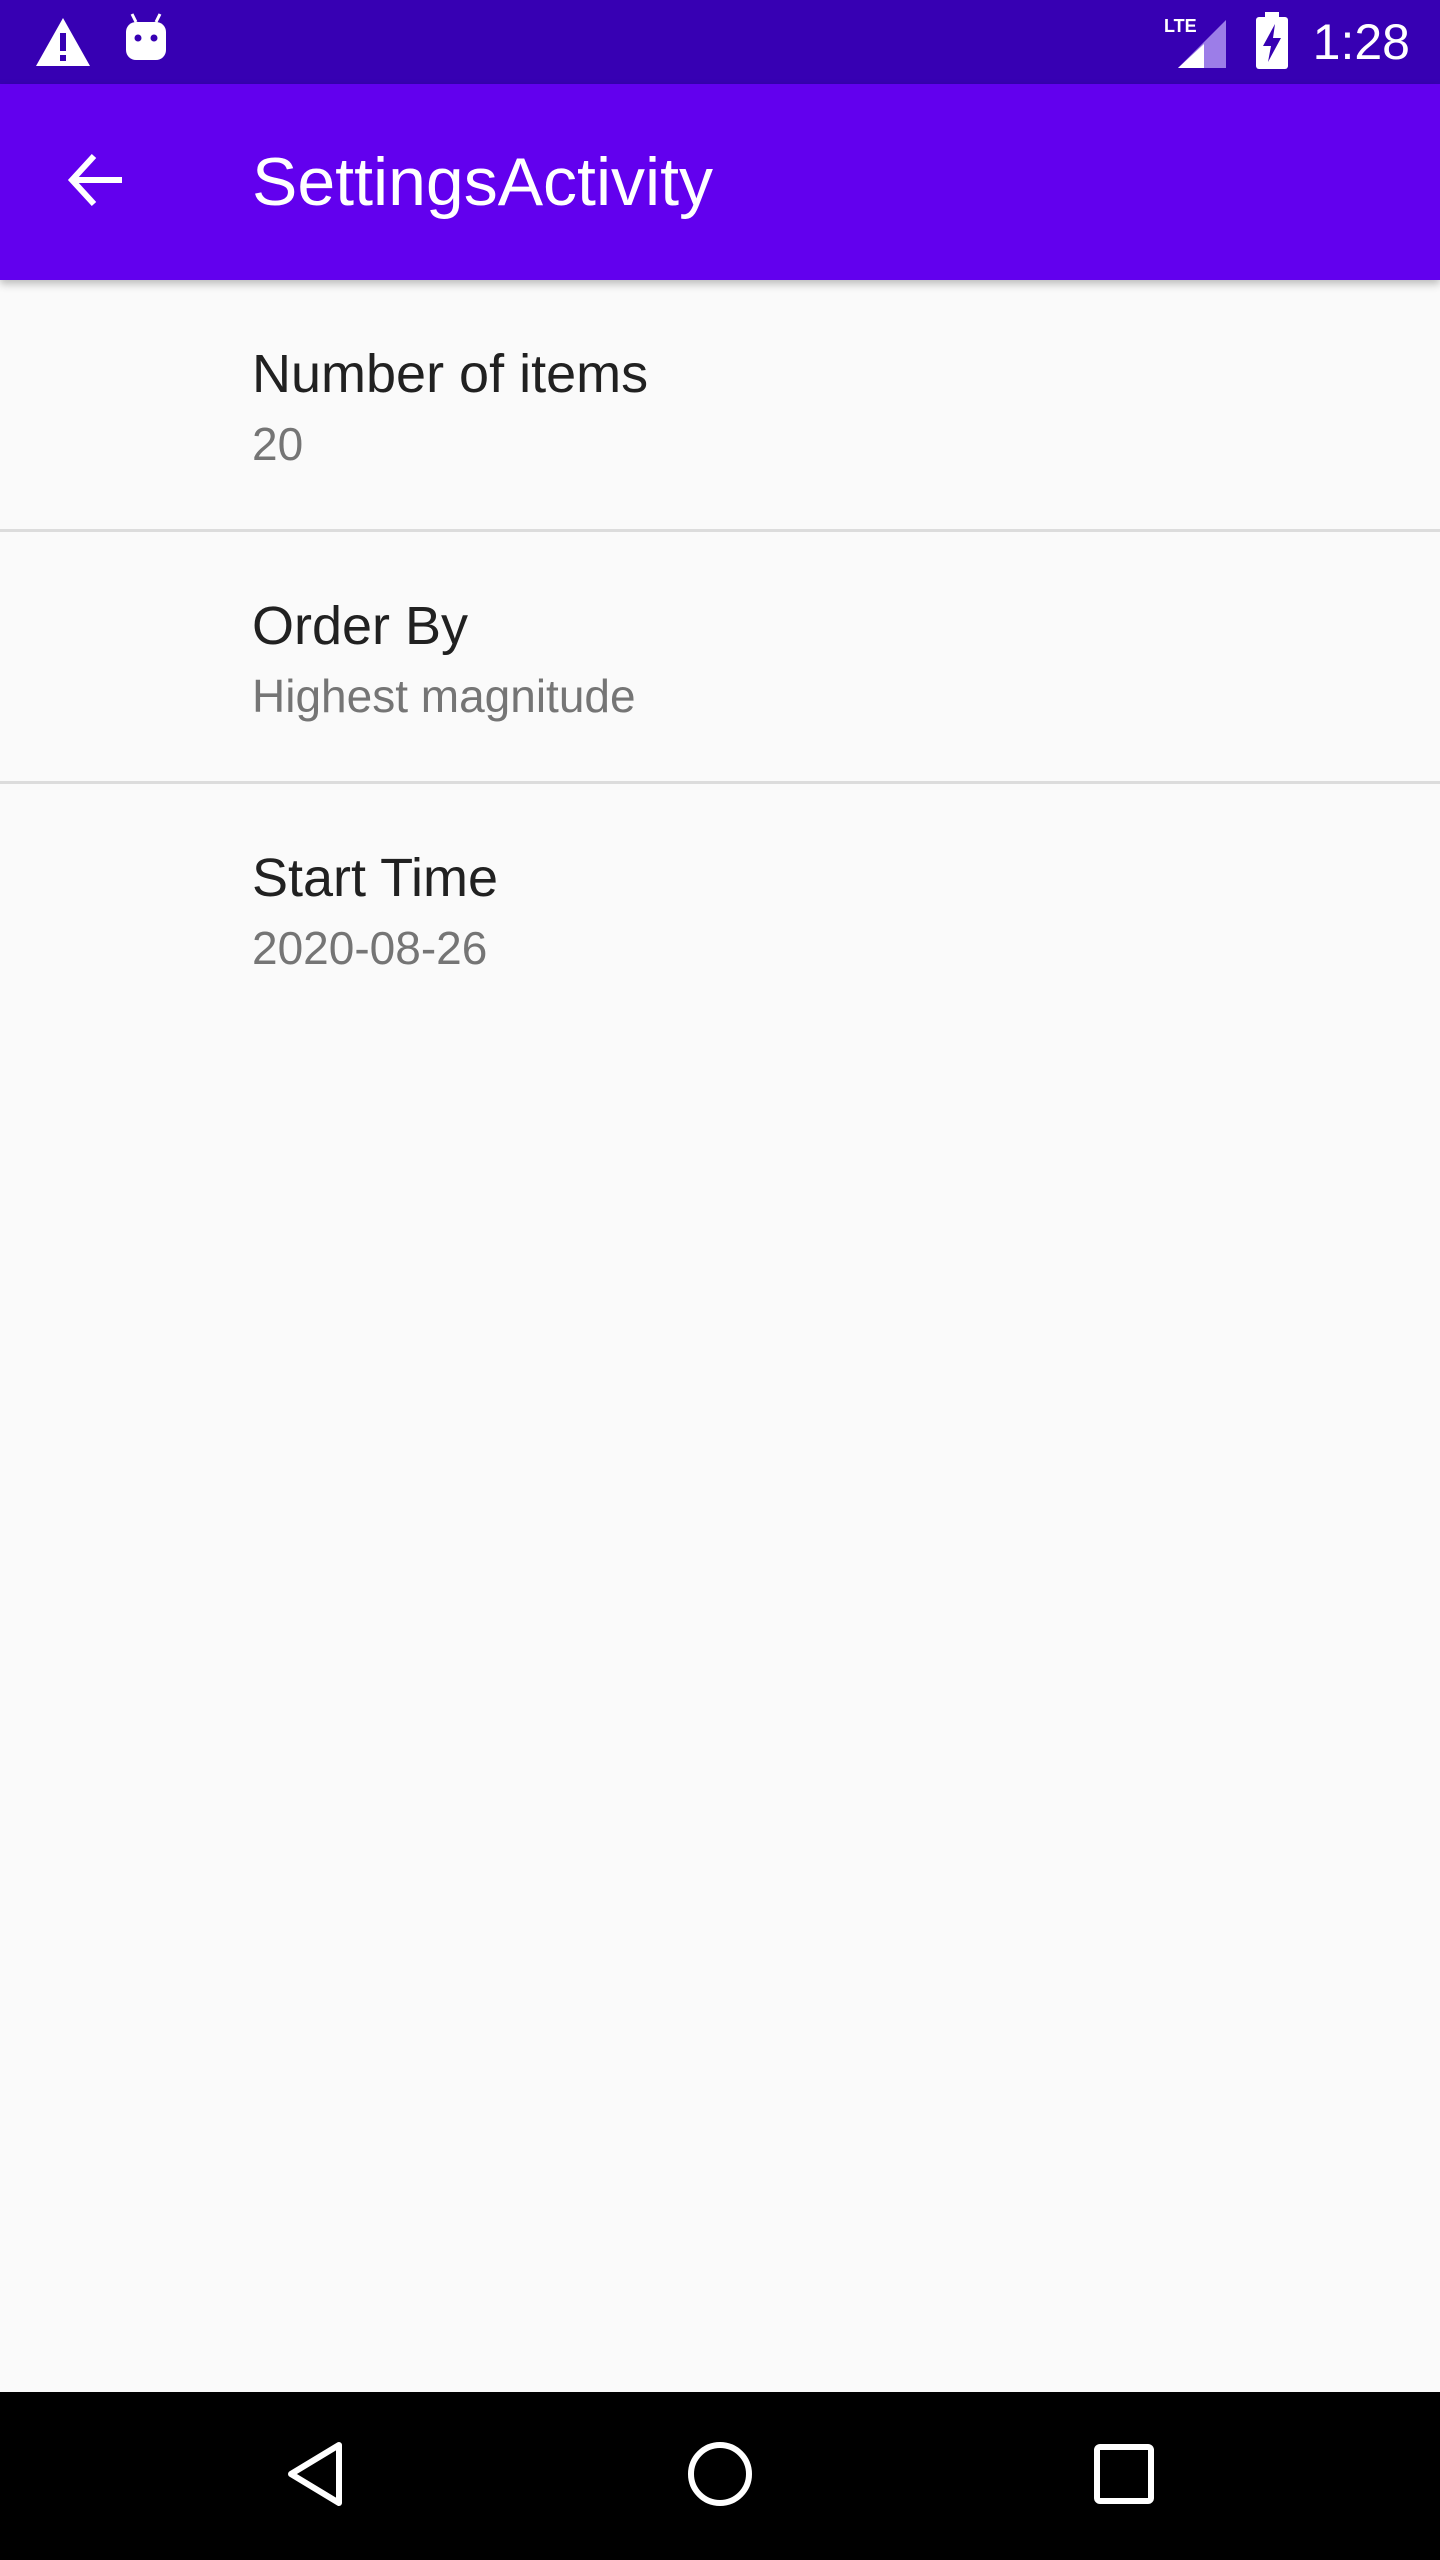  I want to click on nav-home-icon, so click(720, 2476).